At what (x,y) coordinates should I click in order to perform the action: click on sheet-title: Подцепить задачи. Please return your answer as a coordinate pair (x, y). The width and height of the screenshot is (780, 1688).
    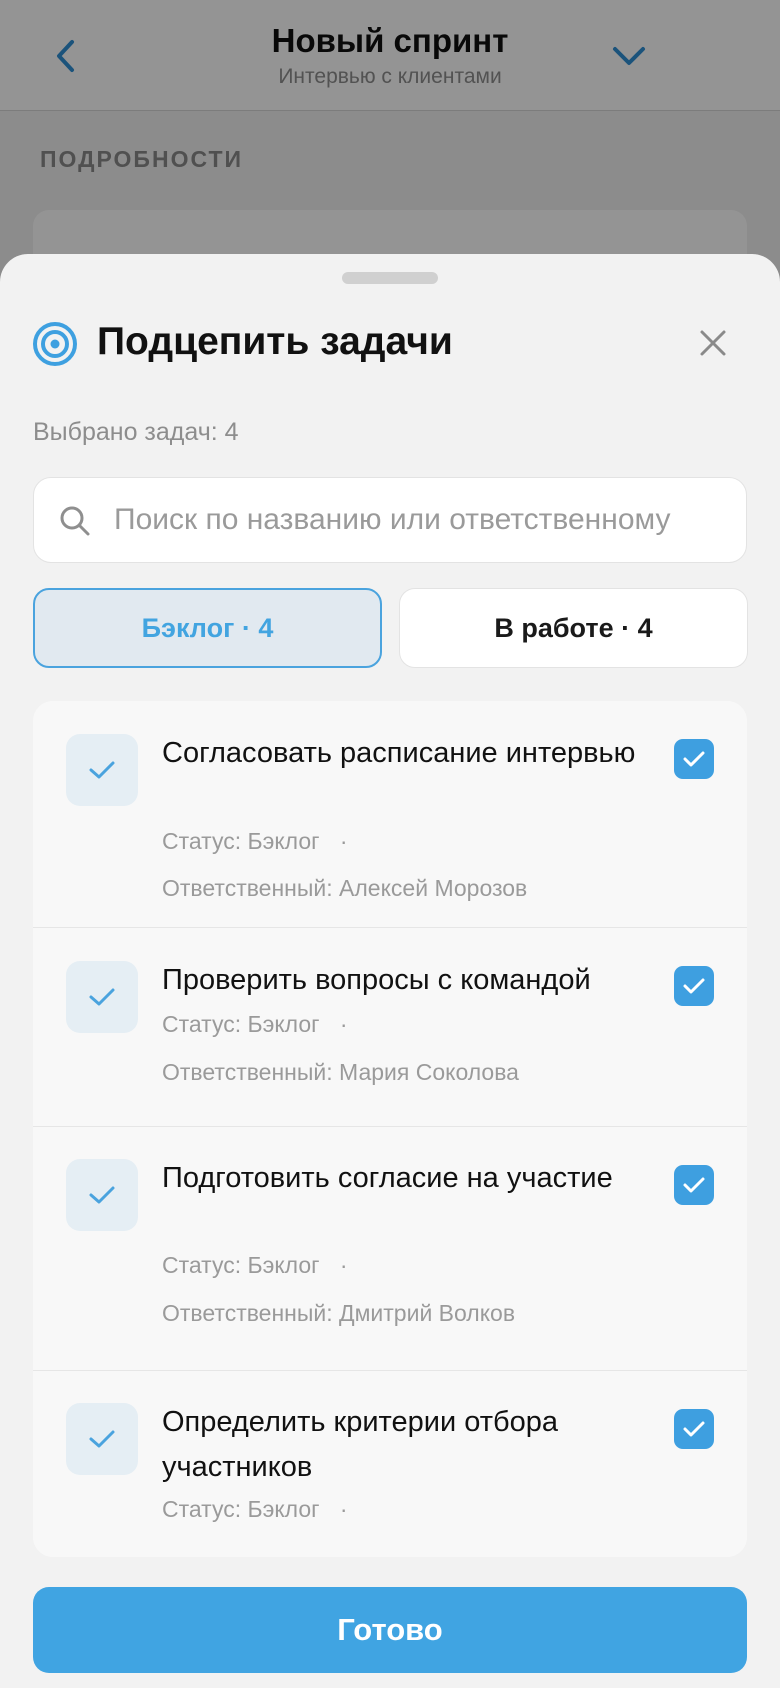
    Looking at the image, I should click on (275, 341).